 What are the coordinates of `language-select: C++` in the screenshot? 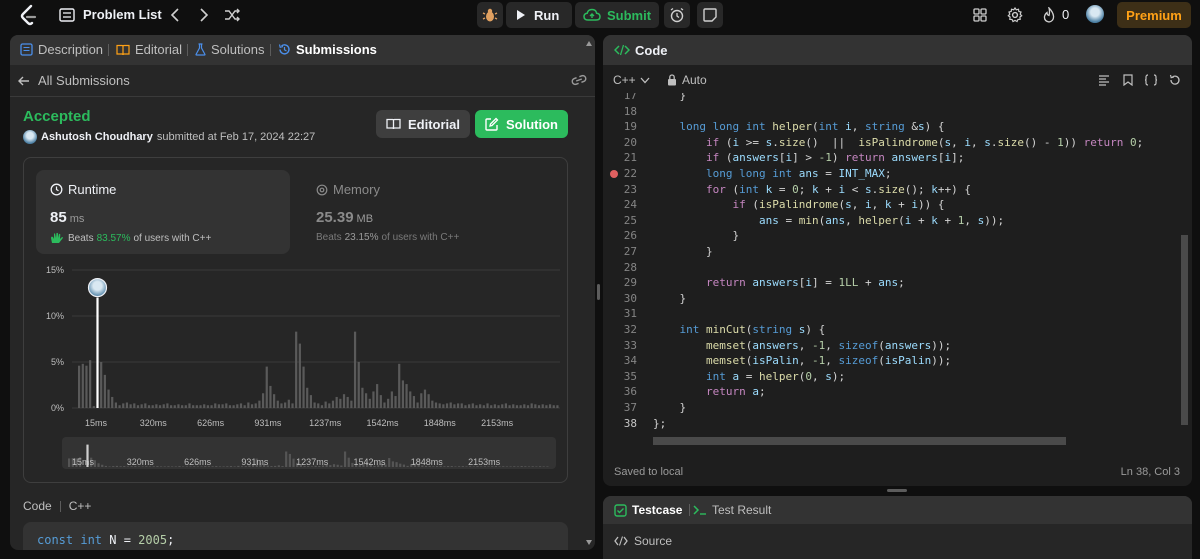 It's located at (631, 80).